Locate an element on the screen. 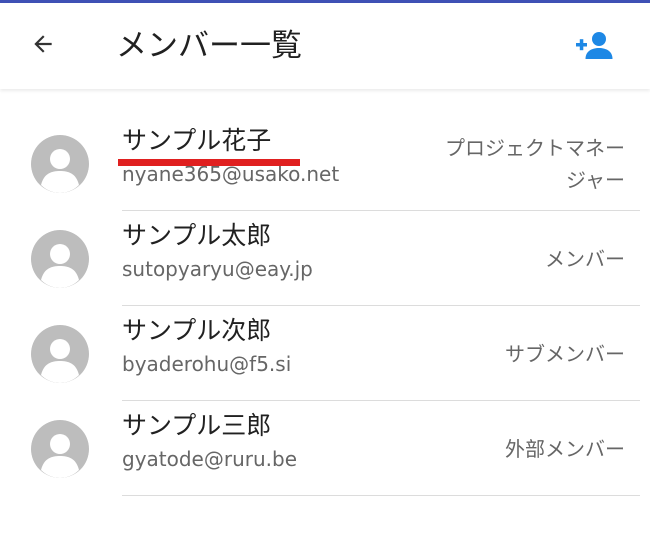  member-name: サンプル三郎 is located at coordinates (197, 425).